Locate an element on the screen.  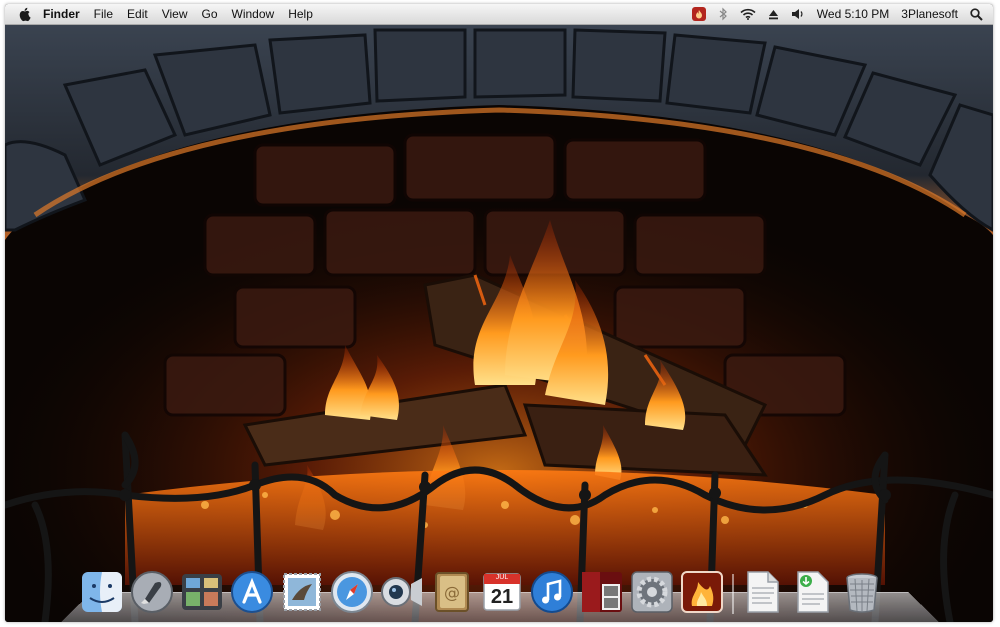
finder-icon is located at coordinates (102, 592).